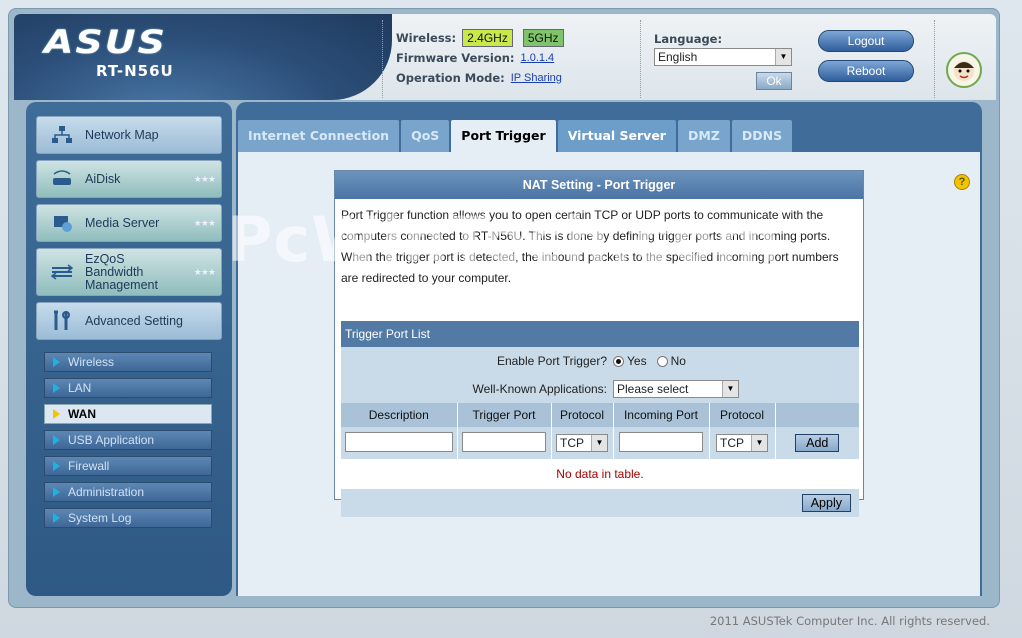 The width and height of the screenshot is (1022, 638). I want to click on reboot-button: Reboot, so click(866, 71).